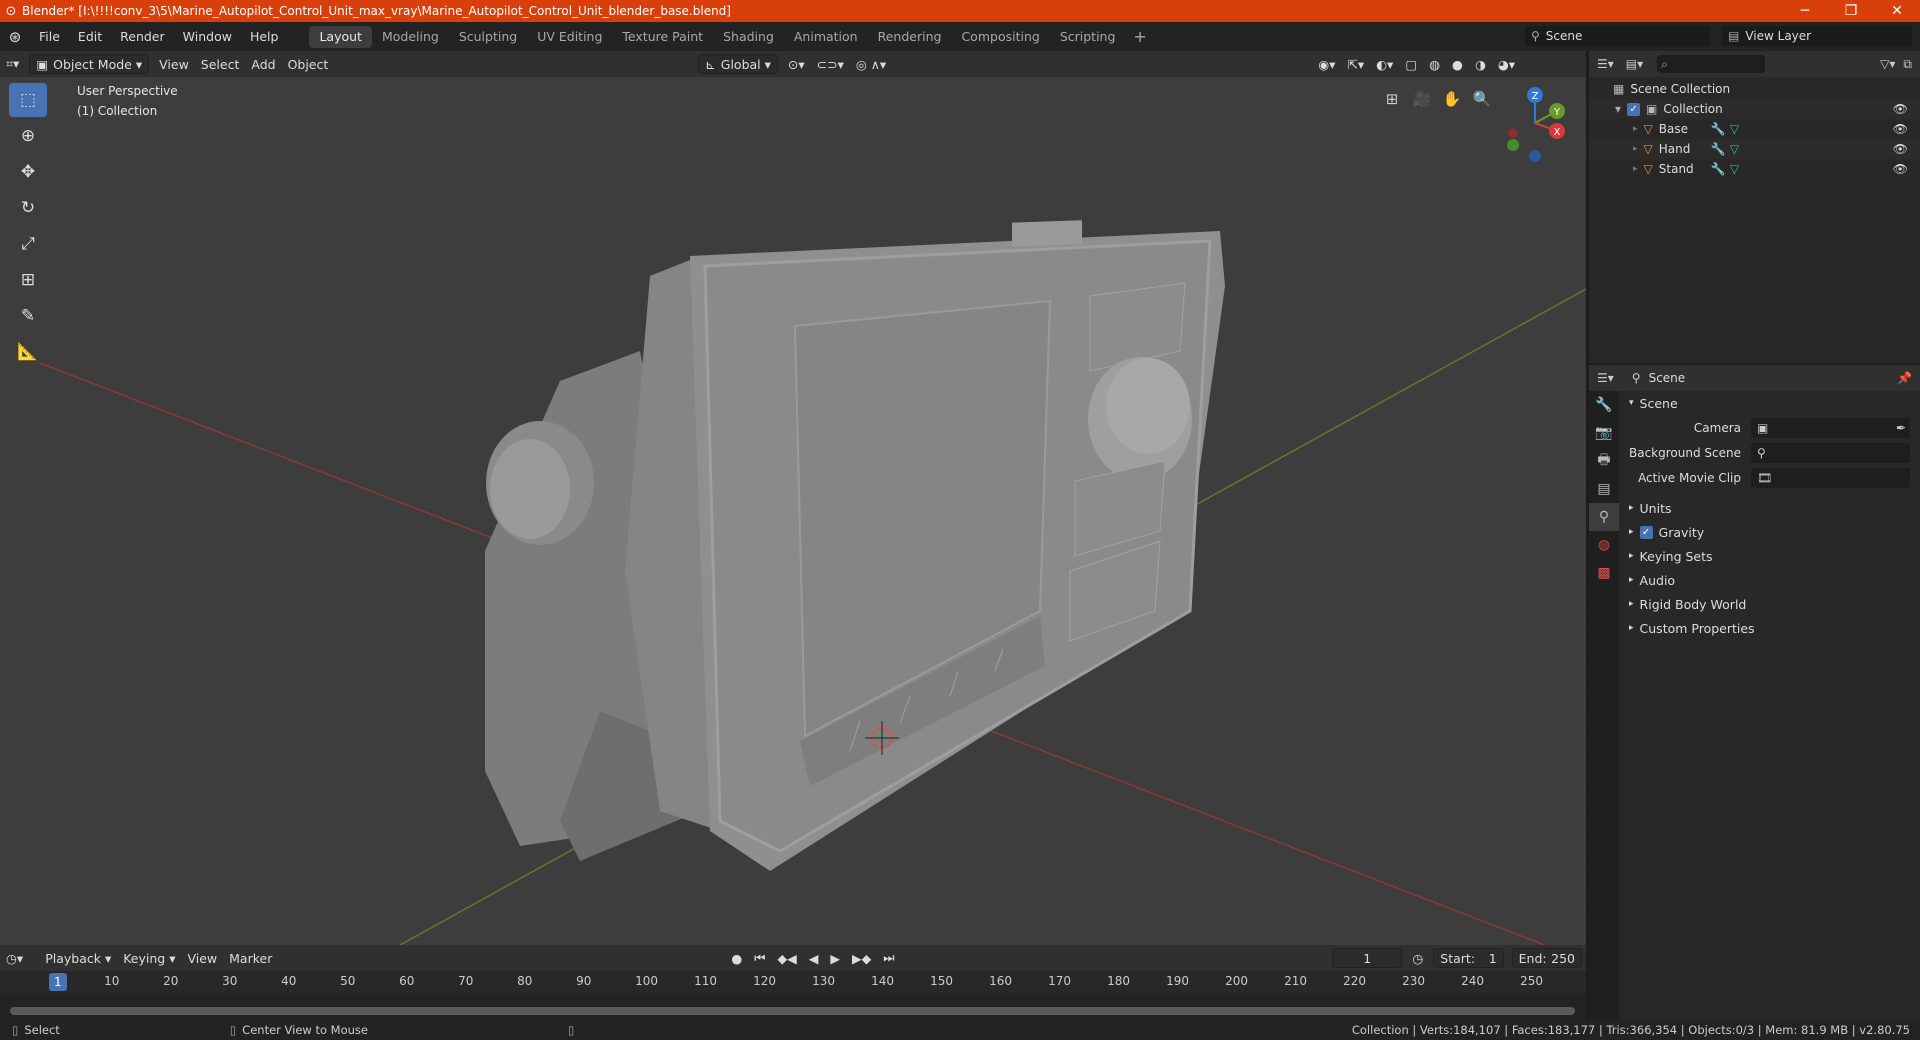 This screenshot has height=1040, width=1920. I want to click on tree-item-collection: ▾ ✓ ▣ Collection 👁, so click(1754, 109).